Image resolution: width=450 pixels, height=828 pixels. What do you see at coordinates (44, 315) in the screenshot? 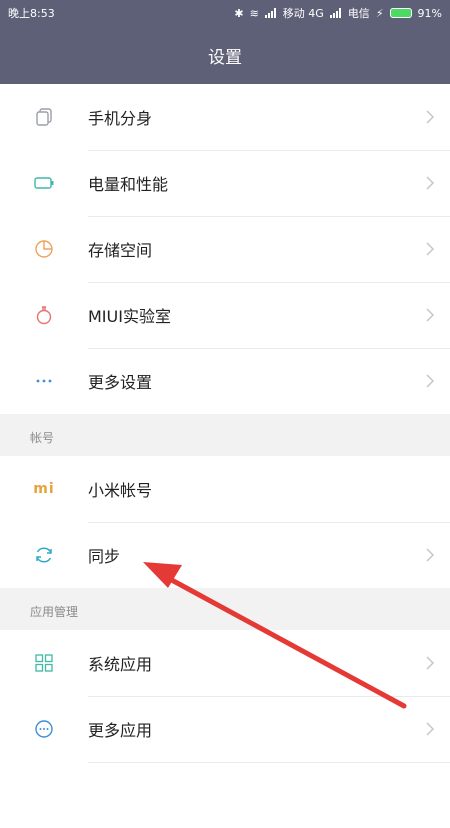
I see `flask-icon` at bounding box center [44, 315].